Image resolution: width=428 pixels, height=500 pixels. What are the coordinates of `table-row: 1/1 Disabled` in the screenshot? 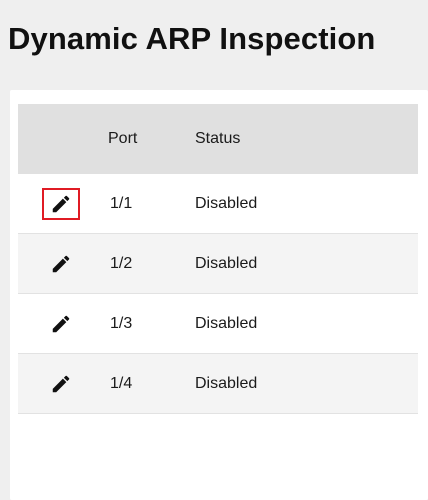 It's located at (218, 204).